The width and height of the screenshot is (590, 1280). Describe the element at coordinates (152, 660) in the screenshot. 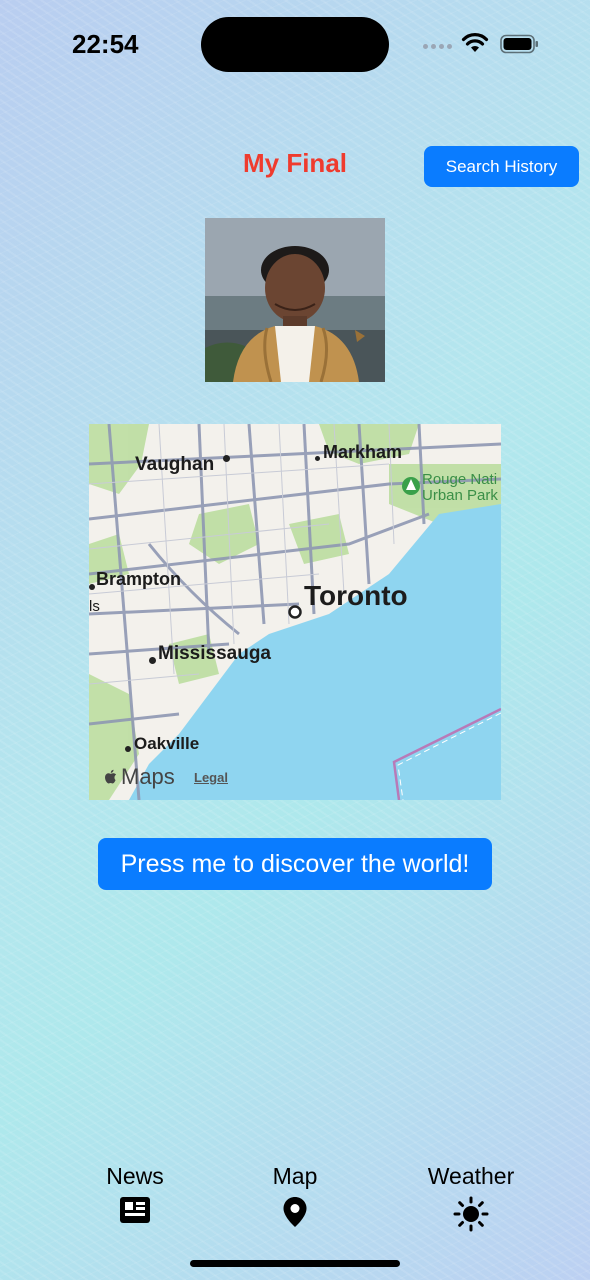

I see `map-dot-mississauga` at that location.